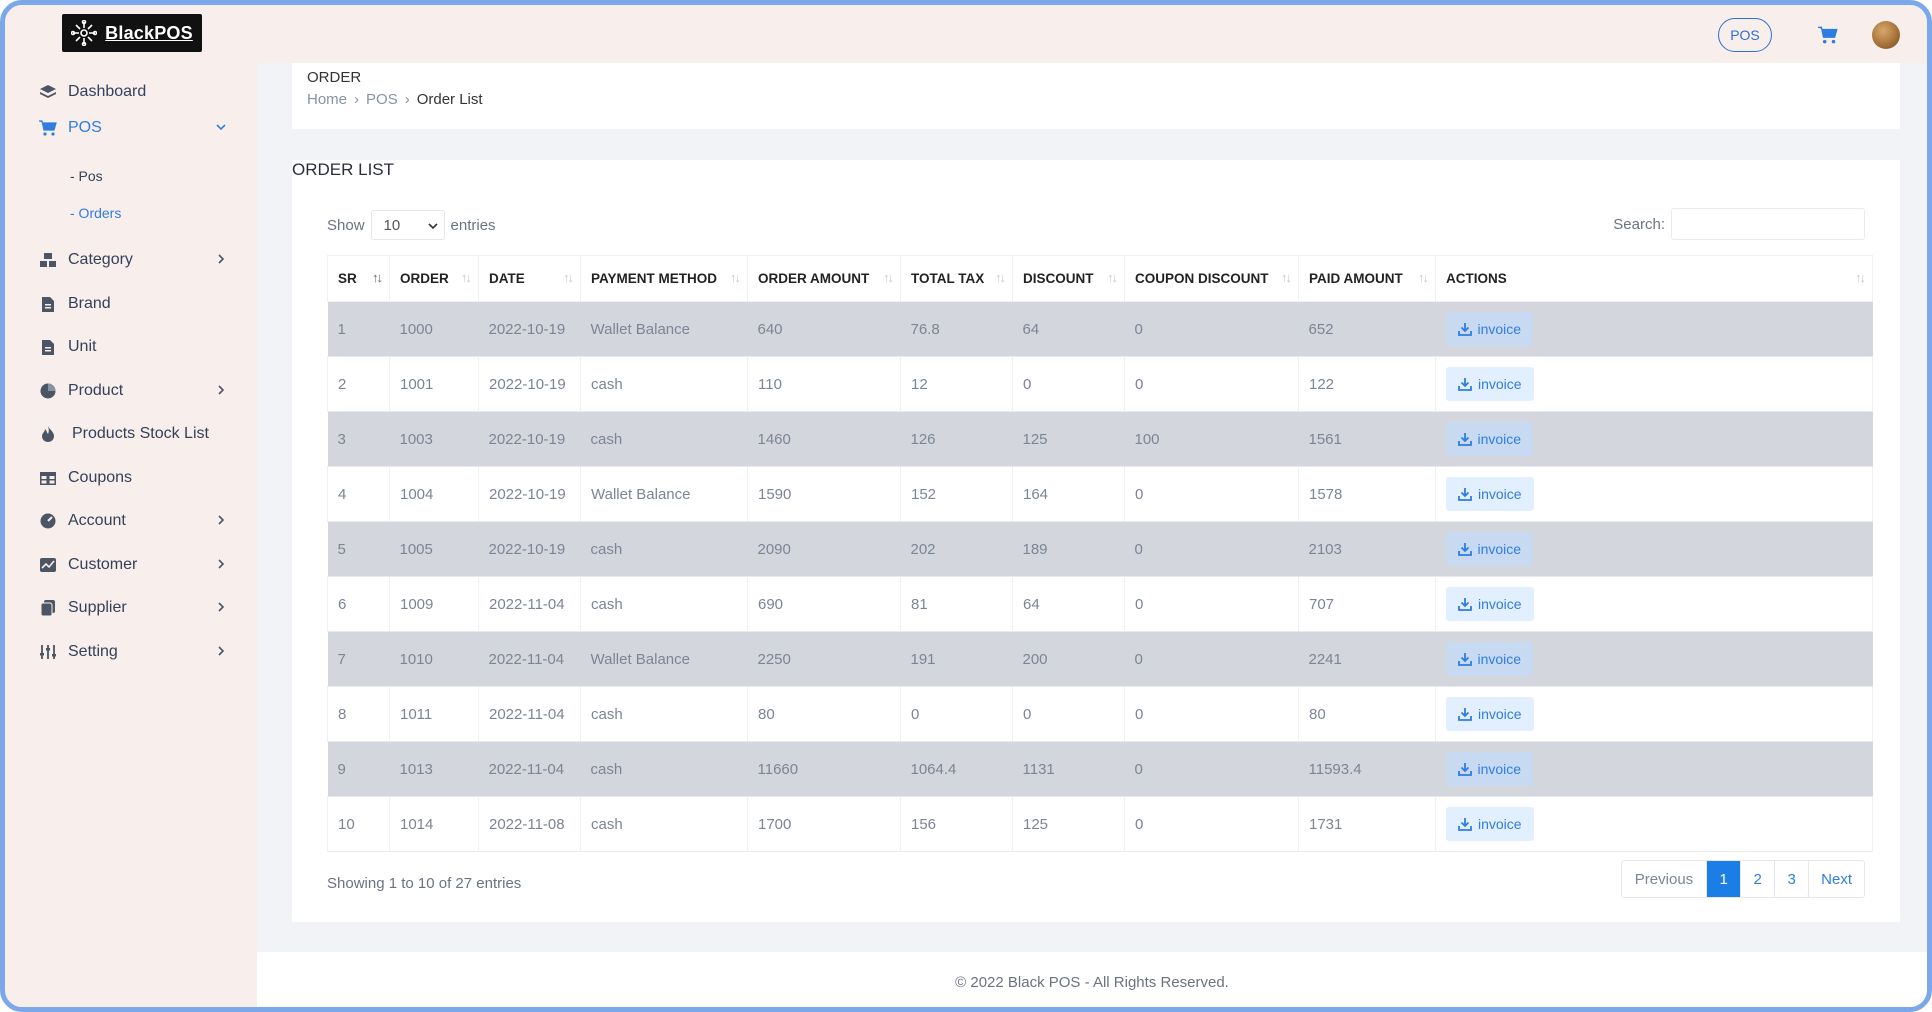 This screenshot has width=1932, height=1012. Describe the element at coordinates (1758, 879) in the screenshot. I see `pagination-page-2: 2` at that location.